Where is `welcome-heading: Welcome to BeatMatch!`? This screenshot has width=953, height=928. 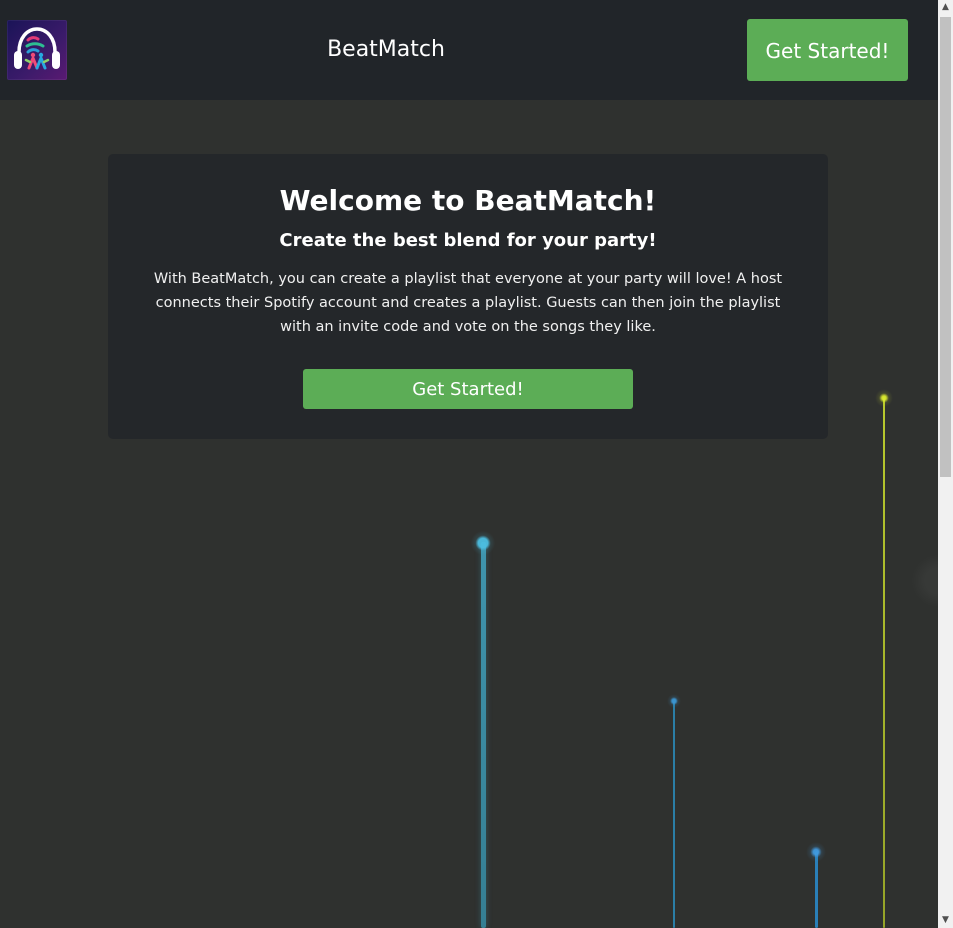 welcome-heading: Welcome to BeatMatch! is located at coordinates (468, 200).